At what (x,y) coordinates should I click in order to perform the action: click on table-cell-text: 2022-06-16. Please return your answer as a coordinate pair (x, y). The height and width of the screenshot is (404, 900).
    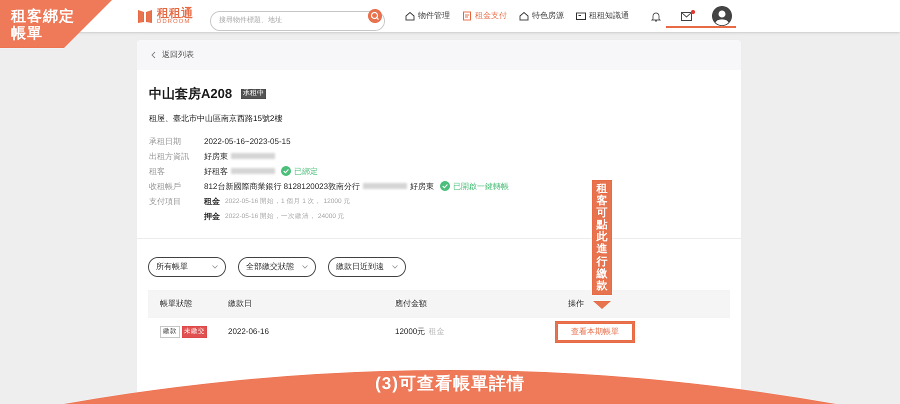
    Looking at the image, I should click on (249, 332).